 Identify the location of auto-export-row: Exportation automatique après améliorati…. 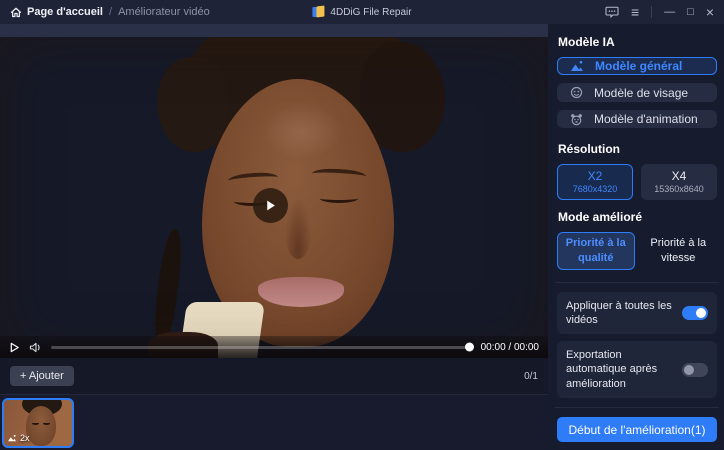
(637, 369).